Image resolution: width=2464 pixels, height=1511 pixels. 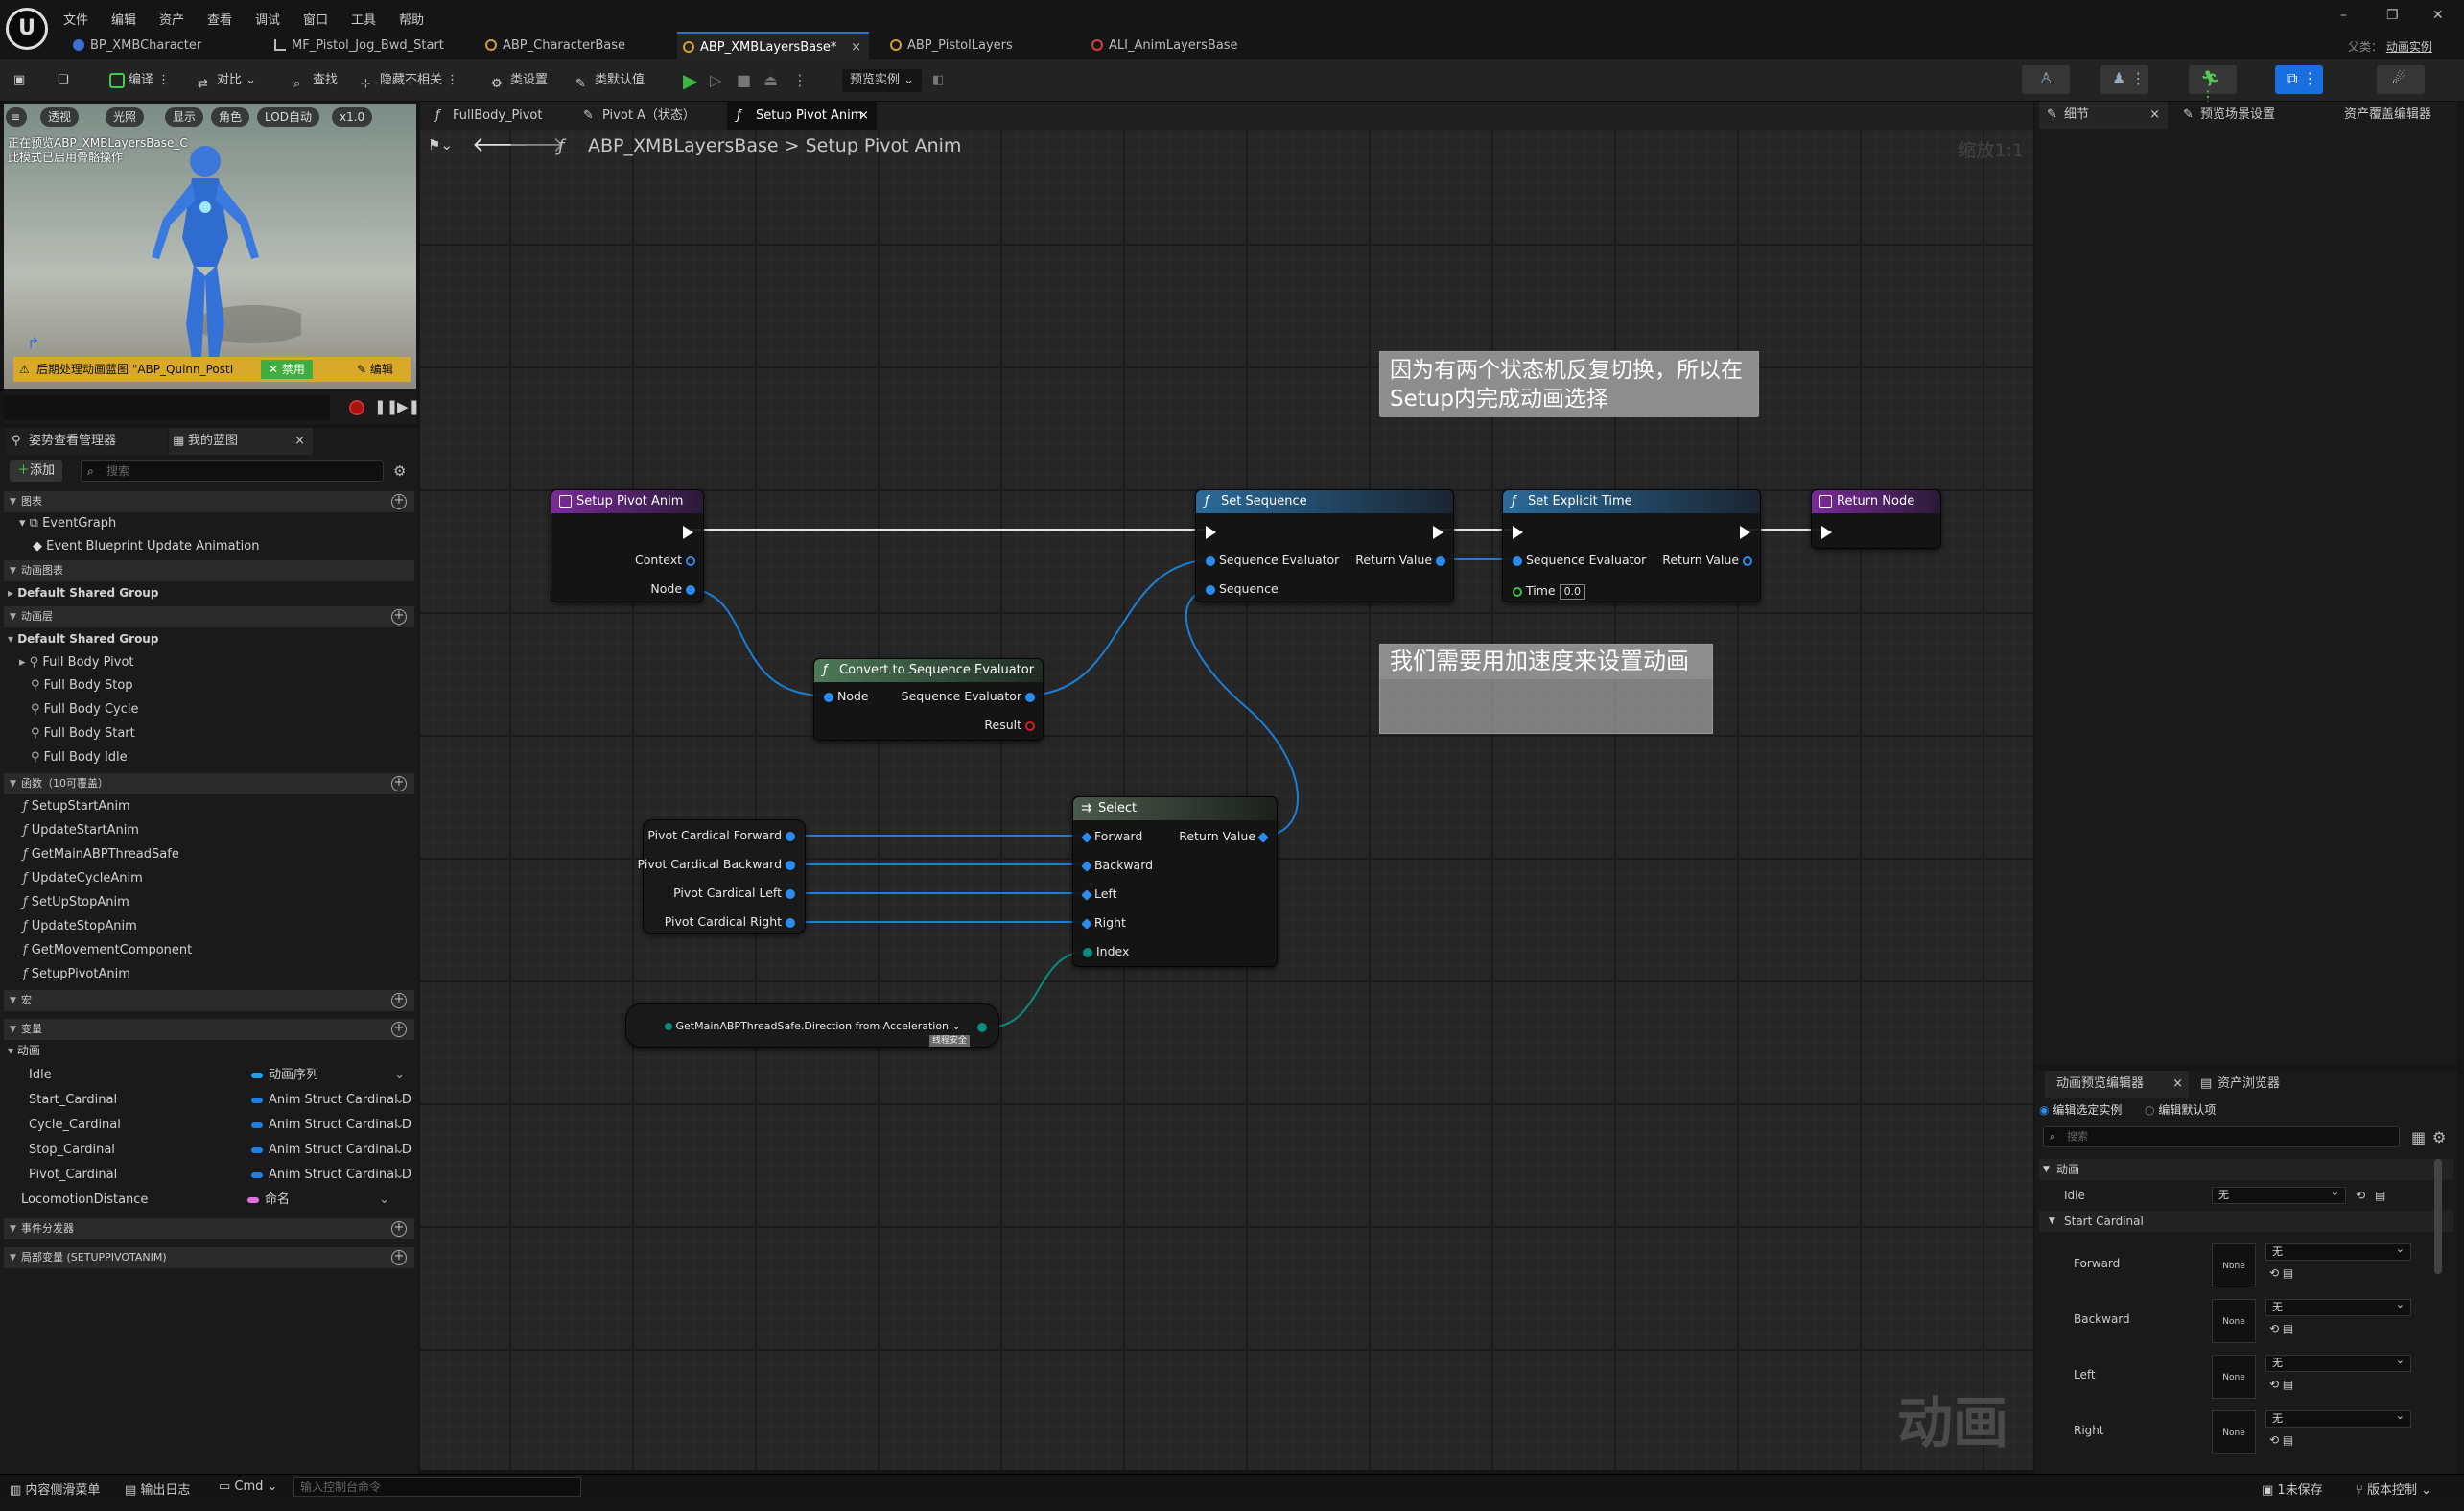 I want to click on character-button: 角色, so click(x=231, y=117).